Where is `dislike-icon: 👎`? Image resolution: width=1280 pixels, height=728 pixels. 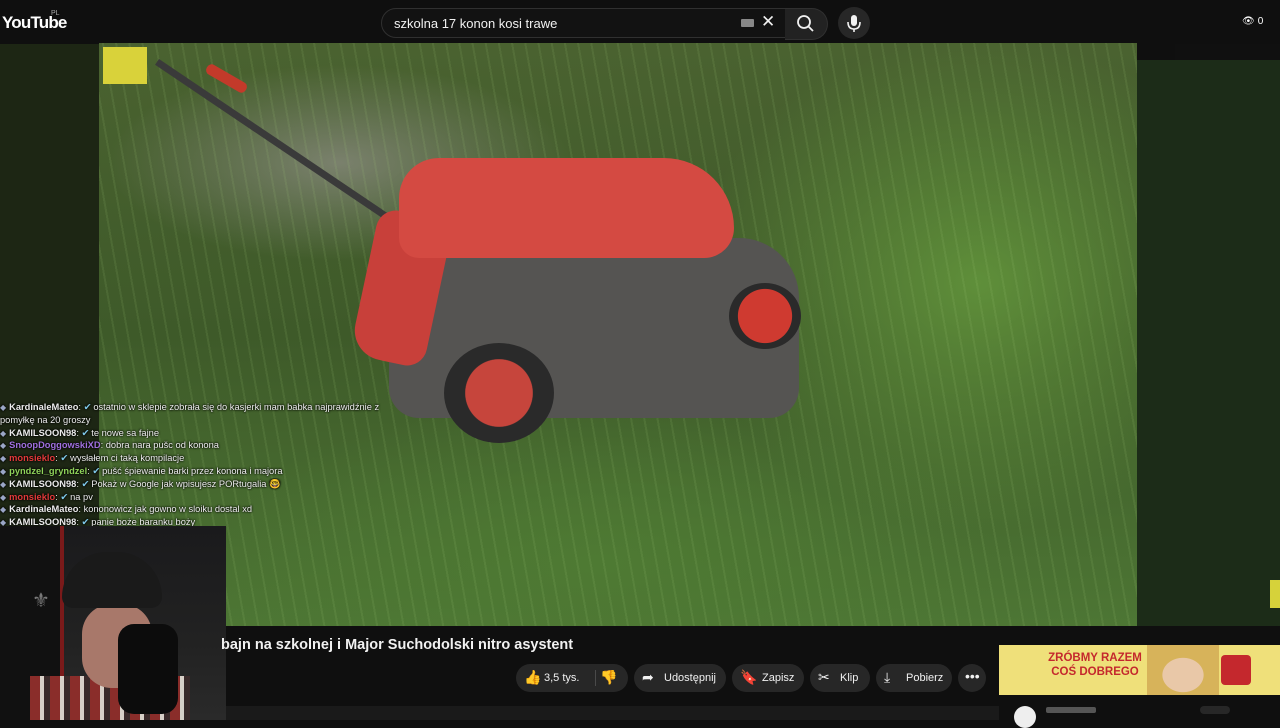 dislike-icon: 👎 is located at coordinates (608, 677).